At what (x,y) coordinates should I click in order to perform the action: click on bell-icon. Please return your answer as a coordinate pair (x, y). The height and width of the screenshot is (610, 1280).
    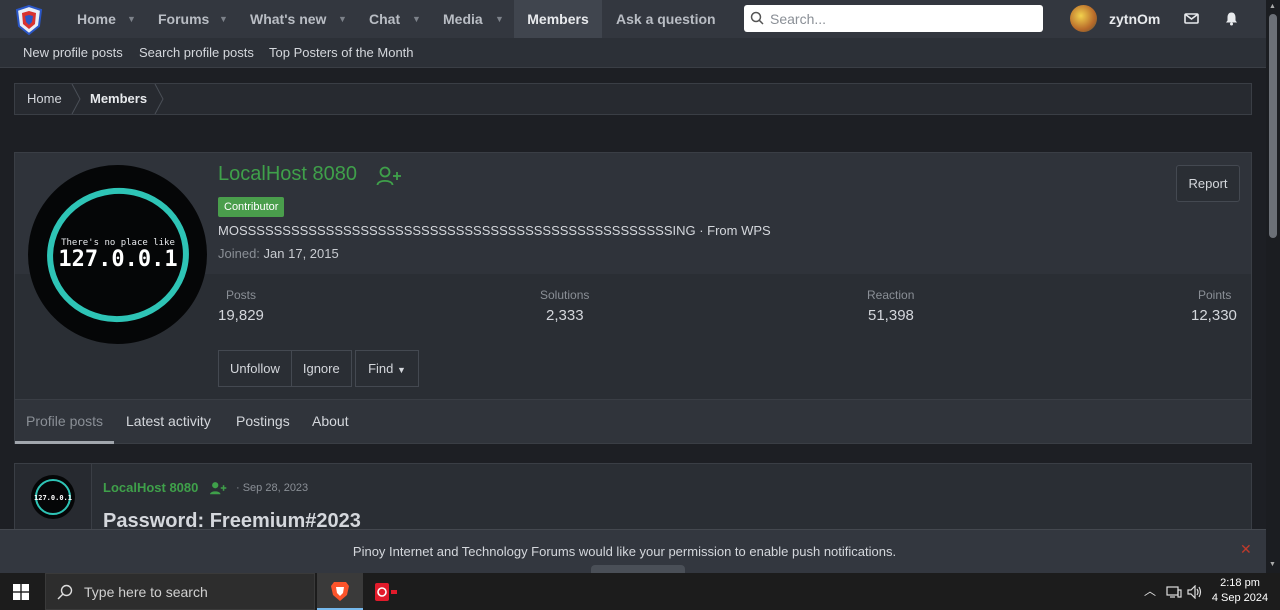
    Looking at the image, I should click on (1231, 18).